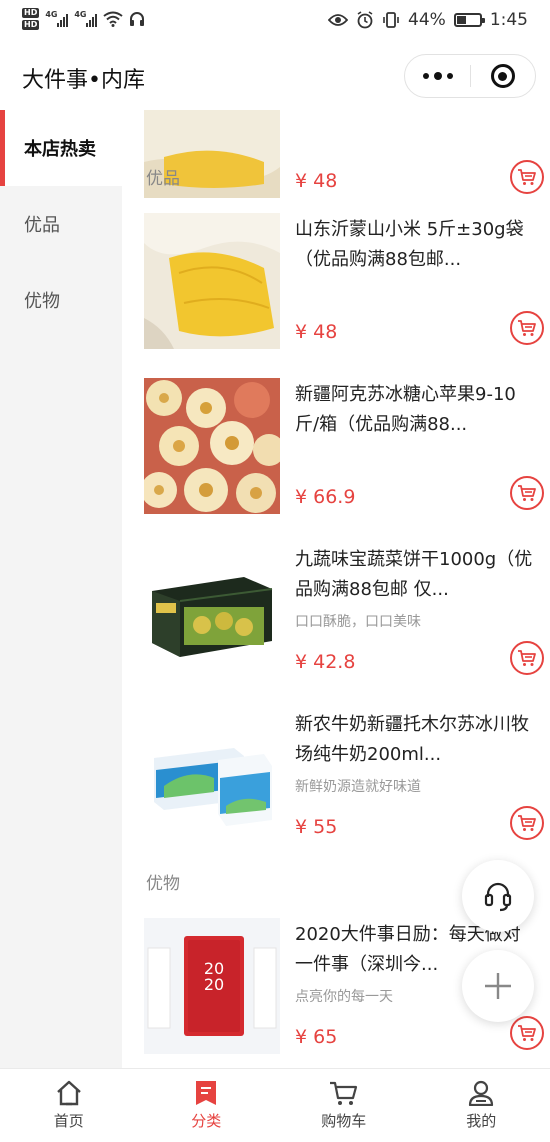 The image size is (550, 1142). I want to click on battery-icon, so click(469, 20).